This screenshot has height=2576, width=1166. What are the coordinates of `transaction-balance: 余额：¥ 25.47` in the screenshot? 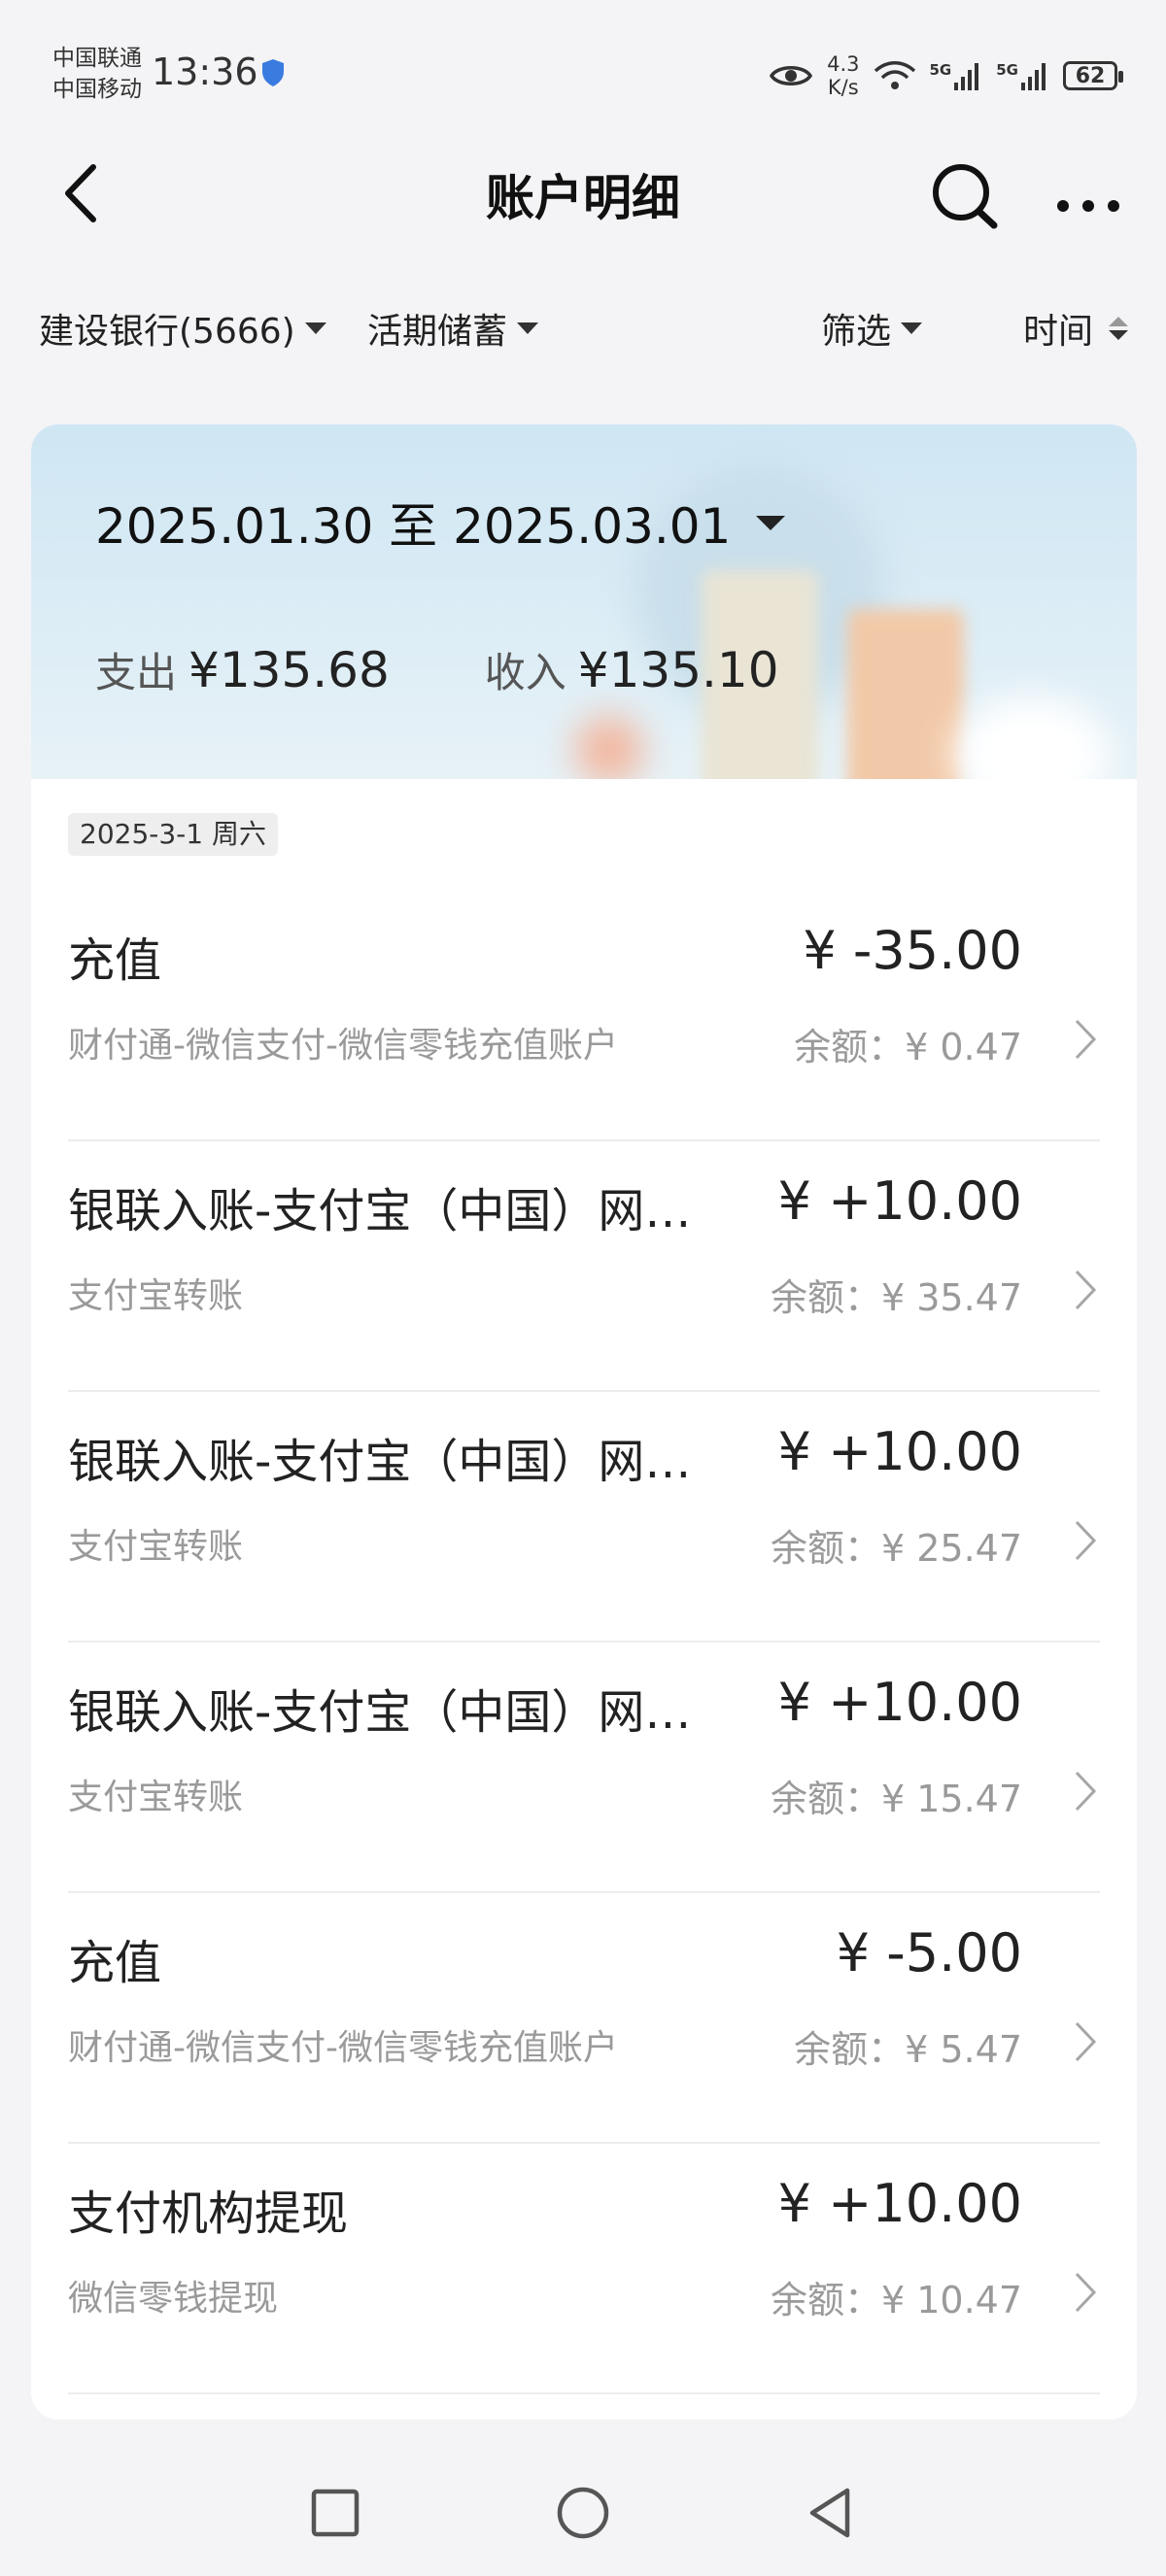 It's located at (896, 1548).